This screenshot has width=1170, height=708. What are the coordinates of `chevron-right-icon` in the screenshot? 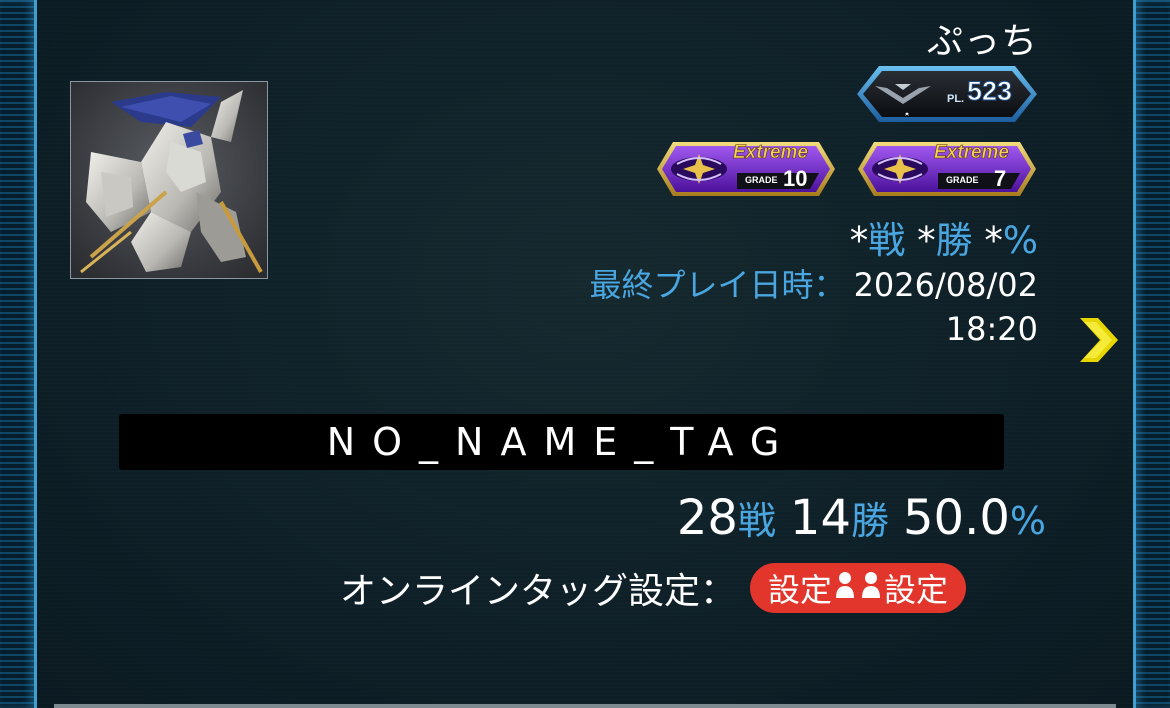 It's located at (1099, 342).